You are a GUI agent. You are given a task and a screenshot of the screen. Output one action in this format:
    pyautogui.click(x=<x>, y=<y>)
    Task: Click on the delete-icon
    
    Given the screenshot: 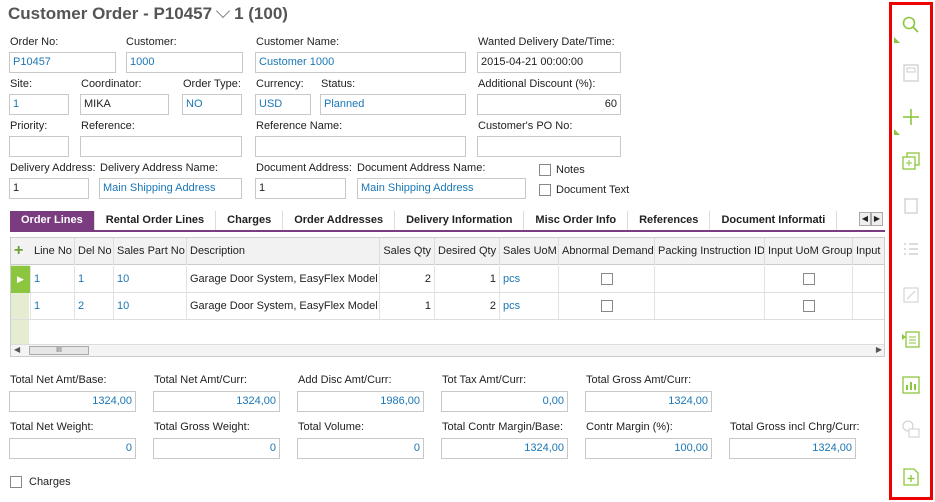 What is the action you would take?
    pyautogui.click(x=911, y=205)
    